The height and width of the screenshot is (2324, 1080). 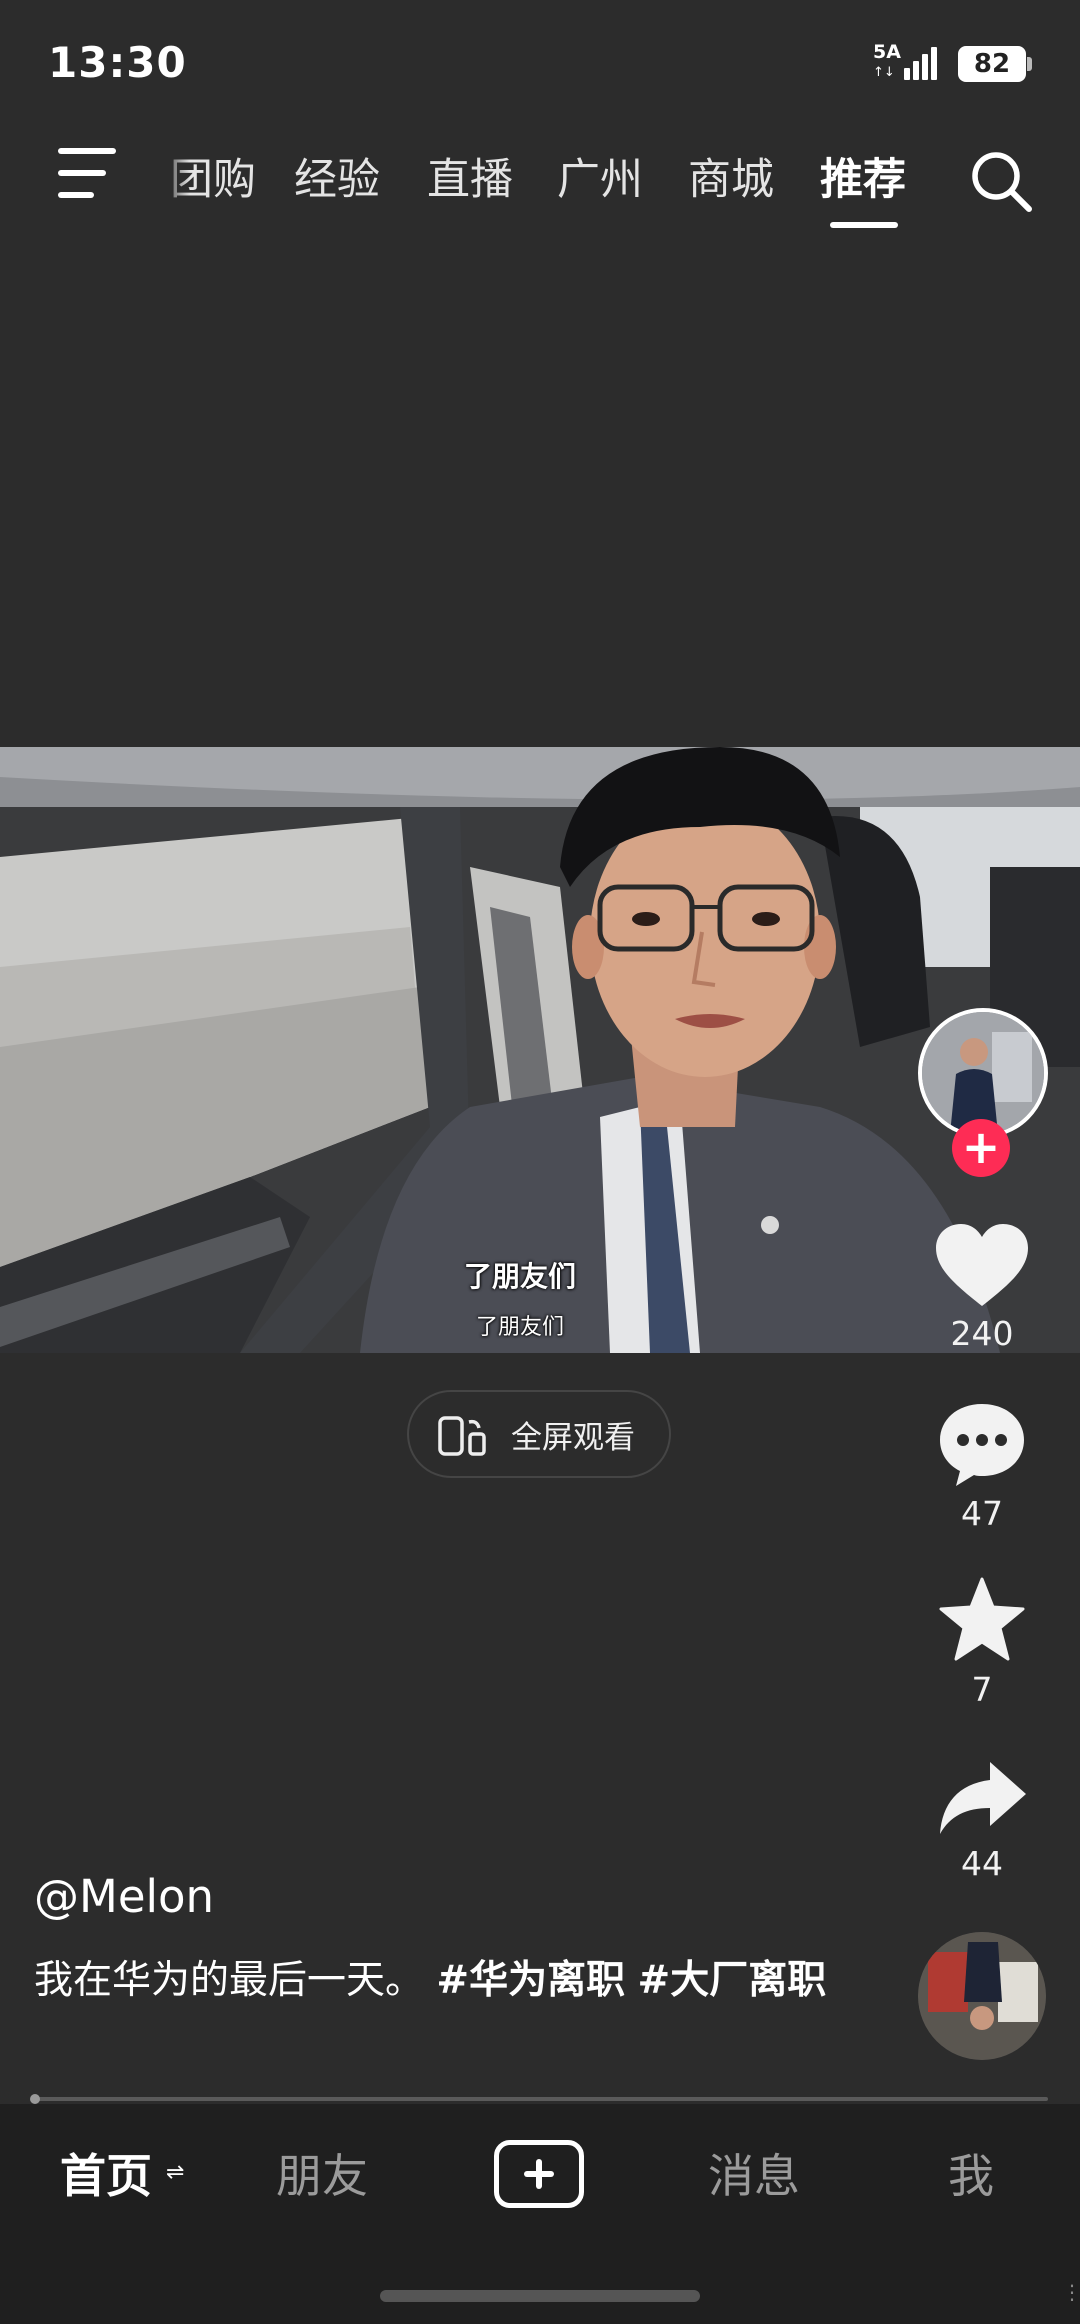 I want to click on fullscreen-button: 全屏观看, so click(x=539, y=1434).